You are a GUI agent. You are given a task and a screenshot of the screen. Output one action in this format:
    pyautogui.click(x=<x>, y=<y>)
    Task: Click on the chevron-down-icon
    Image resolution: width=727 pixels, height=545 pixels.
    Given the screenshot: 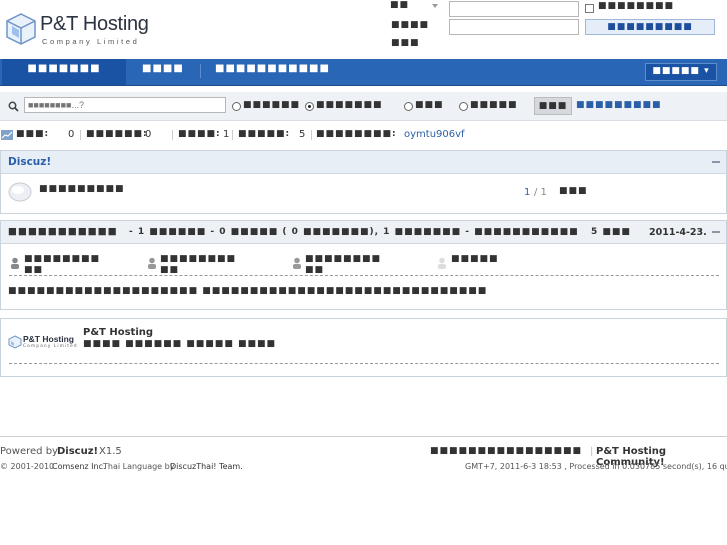 What is the action you would take?
    pyautogui.click(x=435, y=6)
    